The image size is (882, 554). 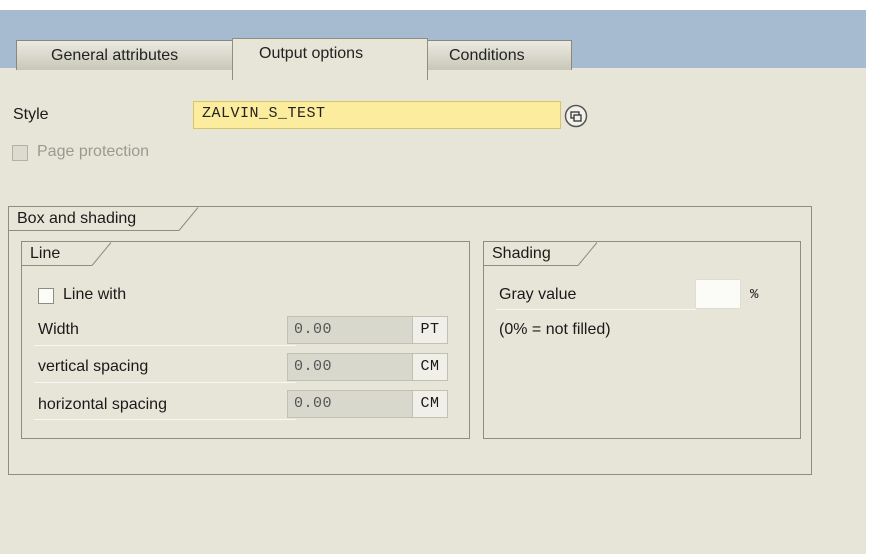 What do you see at coordinates (487, 55) in the screenshot?
I see `tab-conditions-label: Conditions` at bounding box center [487, 55].